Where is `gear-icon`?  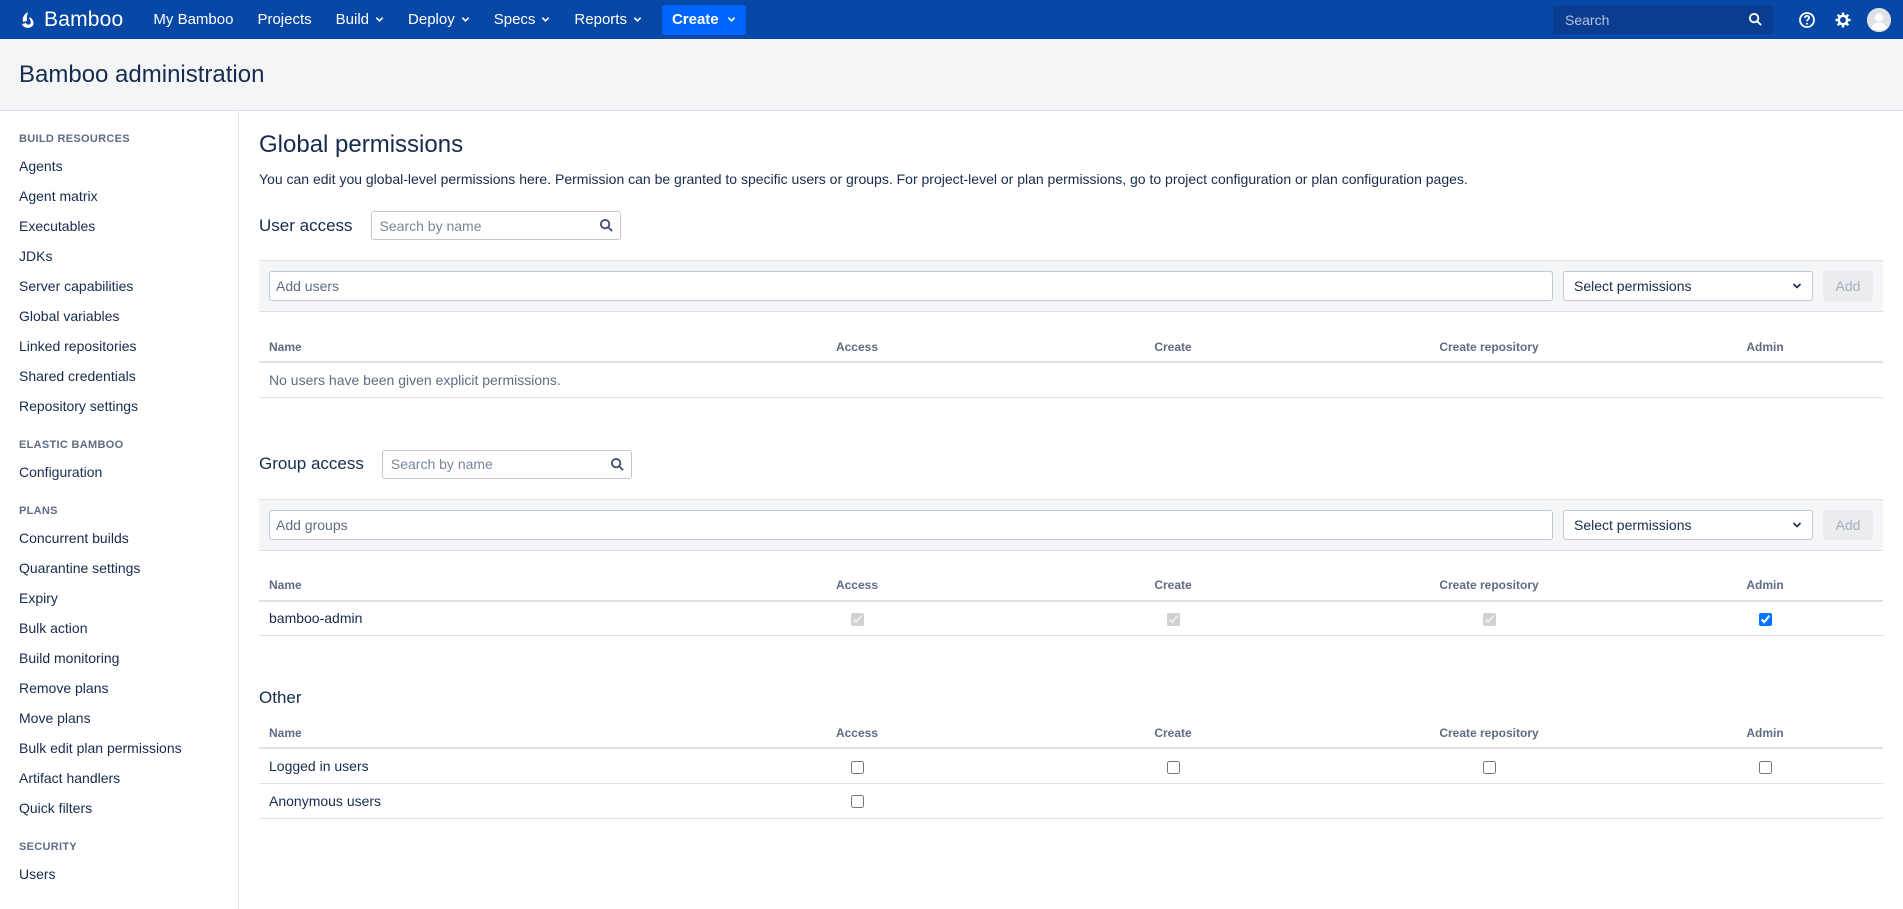
gear-icon is located at coordinates (1843, 19).